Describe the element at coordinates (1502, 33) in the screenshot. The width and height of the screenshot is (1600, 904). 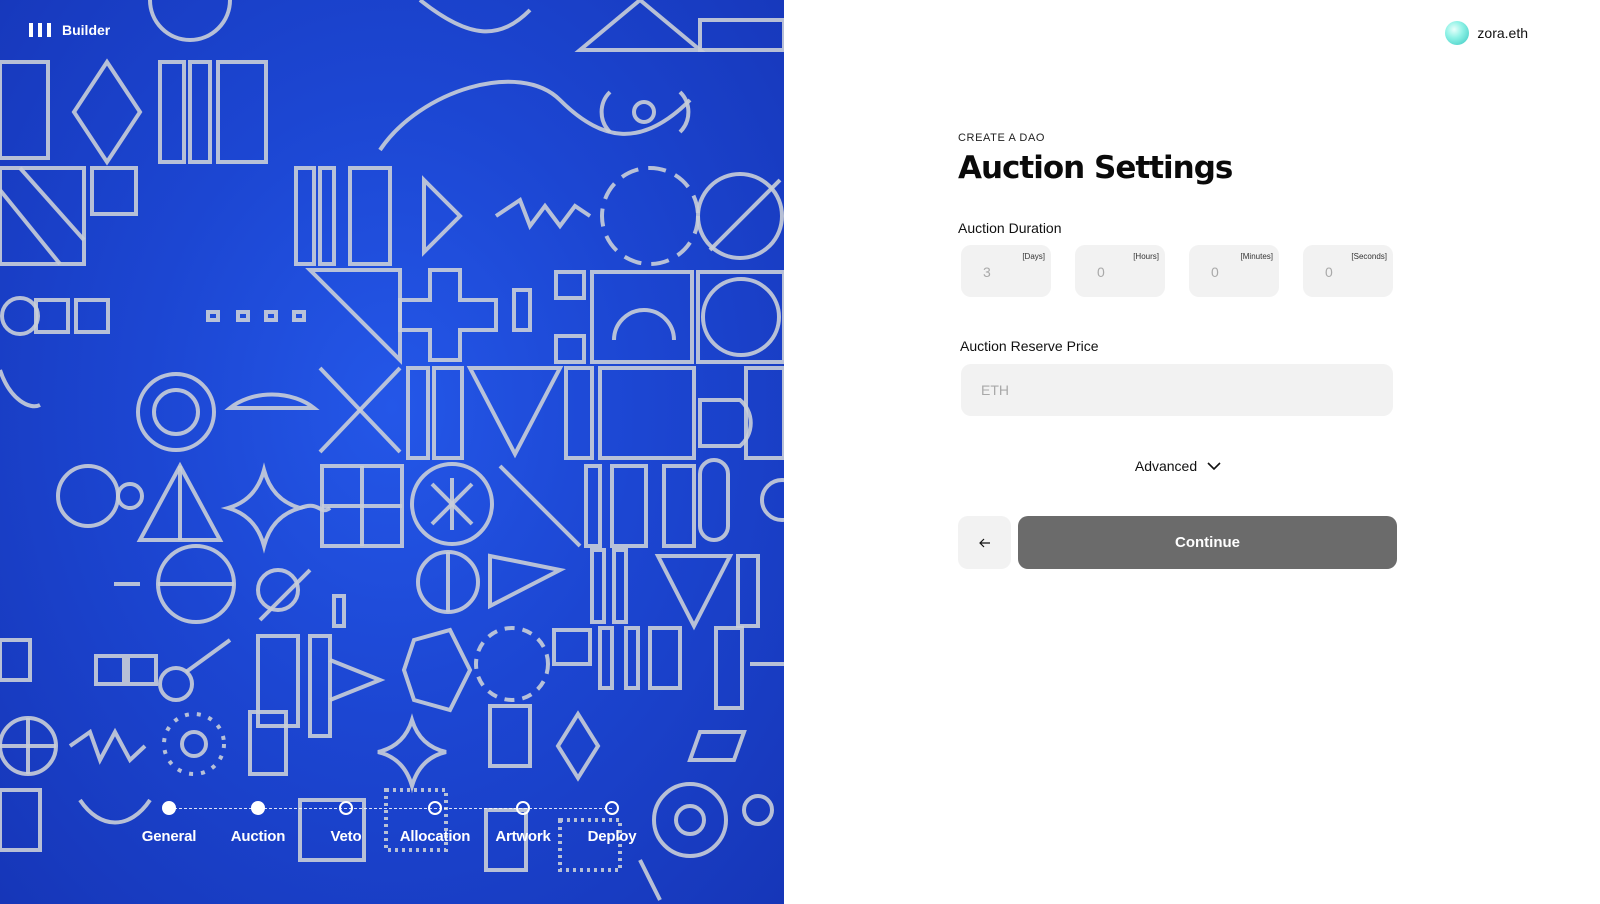
I see `account-name: zora.eth` at that location.